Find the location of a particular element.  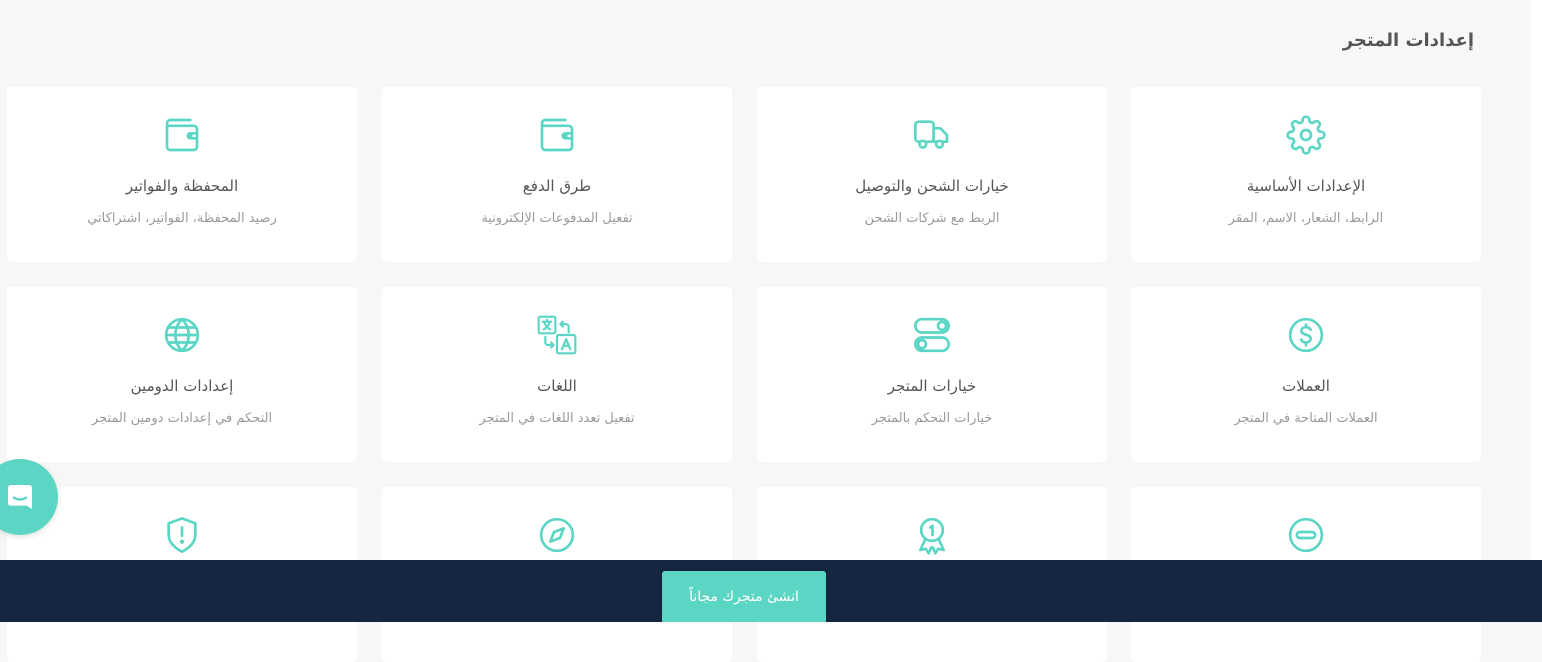

card-currencies: العملات العملات المتاحة في المتجر is located at coordinates (1306, 374).